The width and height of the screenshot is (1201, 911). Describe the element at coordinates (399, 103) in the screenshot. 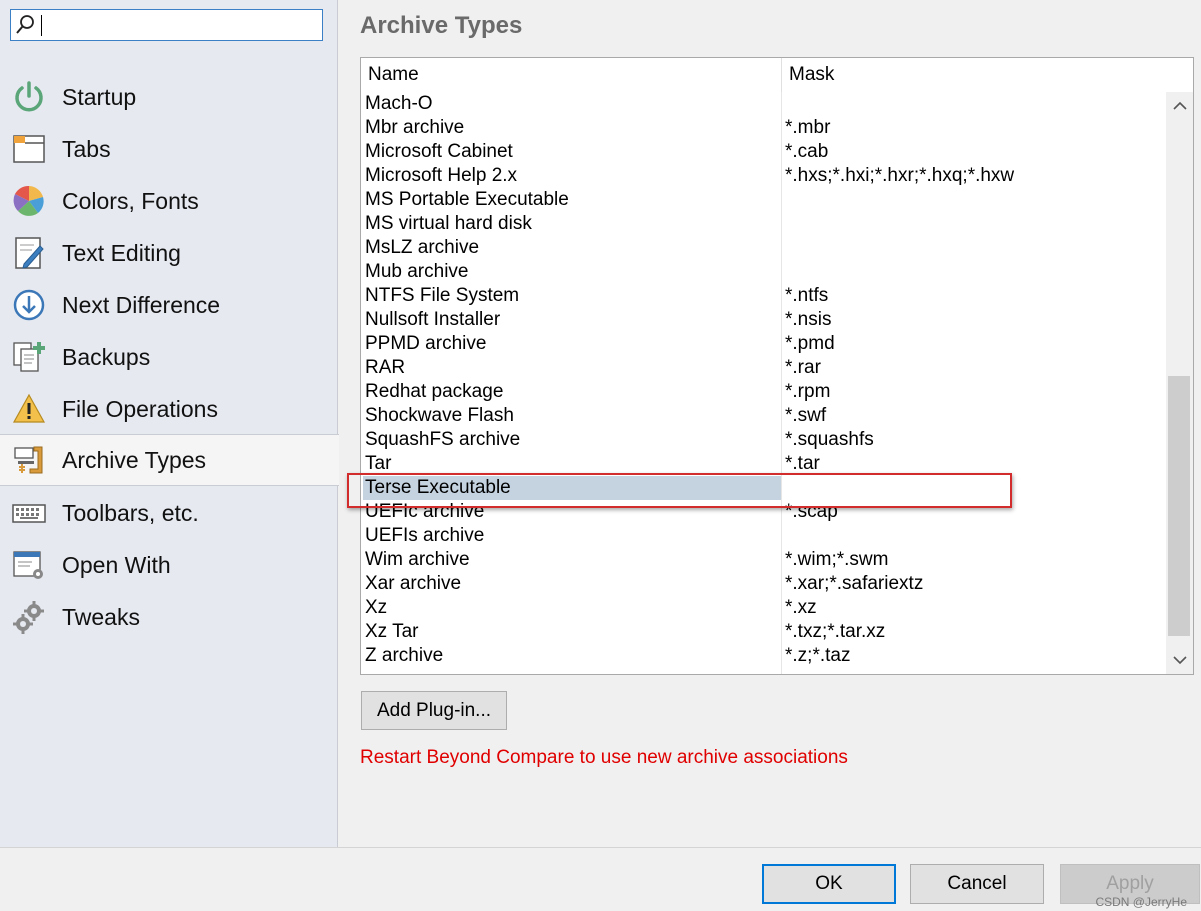

I see `cell-name: Mach-O` at that location.